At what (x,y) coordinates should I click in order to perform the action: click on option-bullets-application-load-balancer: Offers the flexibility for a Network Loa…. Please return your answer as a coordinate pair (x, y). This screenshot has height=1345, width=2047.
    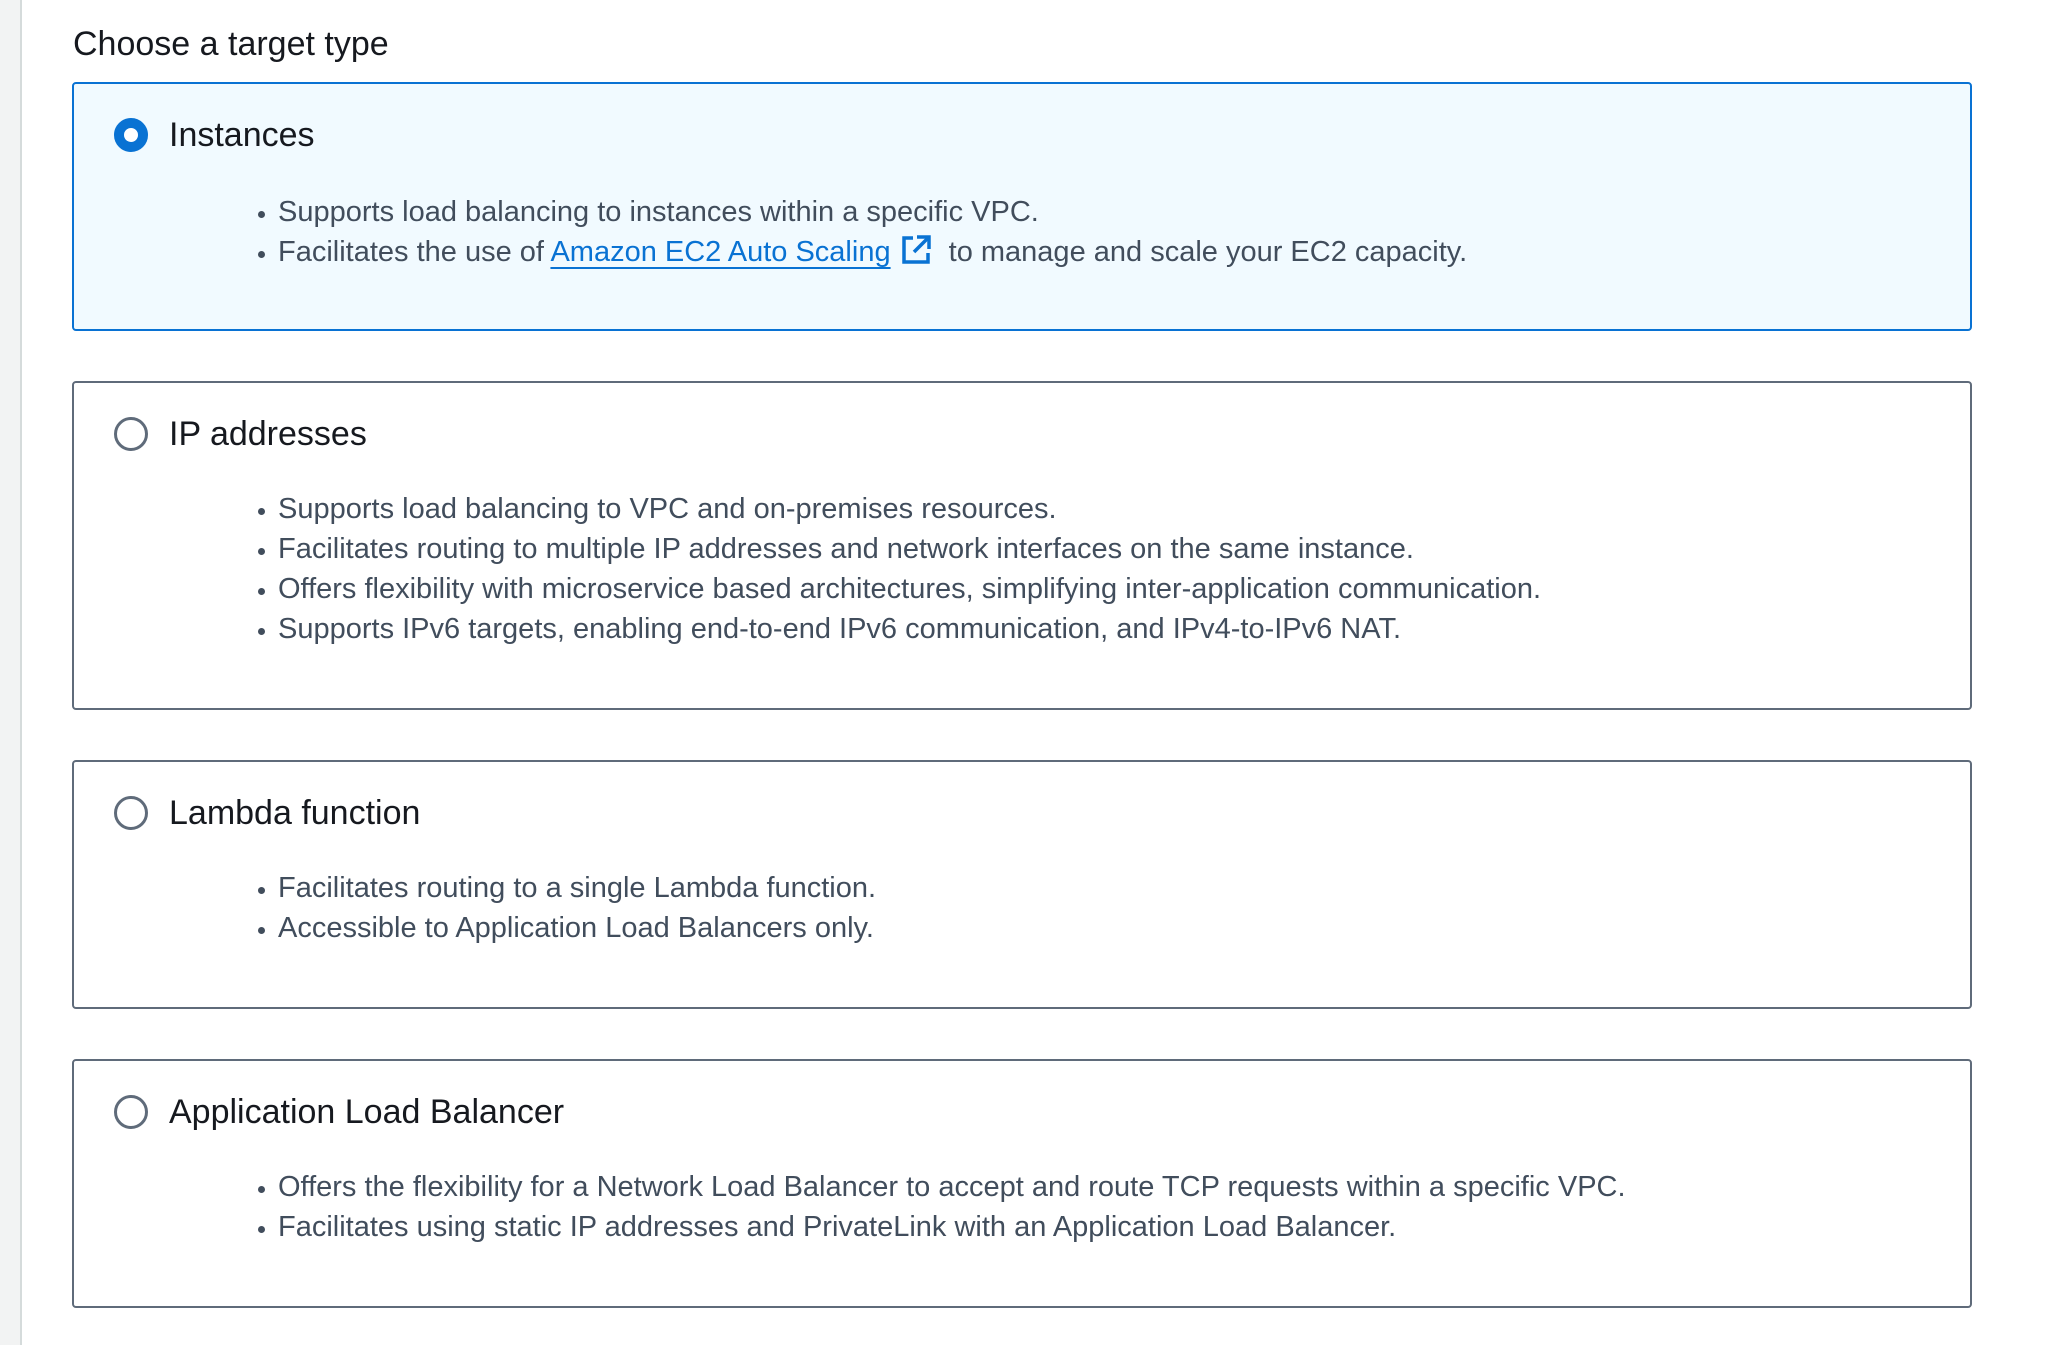
    Looking at the image, I should click on (937, 1207).